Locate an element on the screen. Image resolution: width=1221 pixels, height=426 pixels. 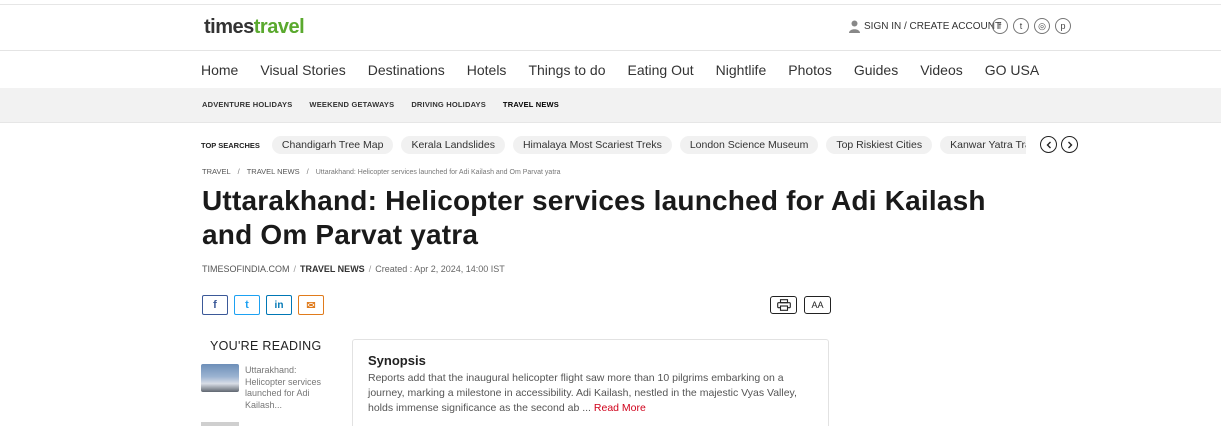
print-button is located at coordinates (783, 305).